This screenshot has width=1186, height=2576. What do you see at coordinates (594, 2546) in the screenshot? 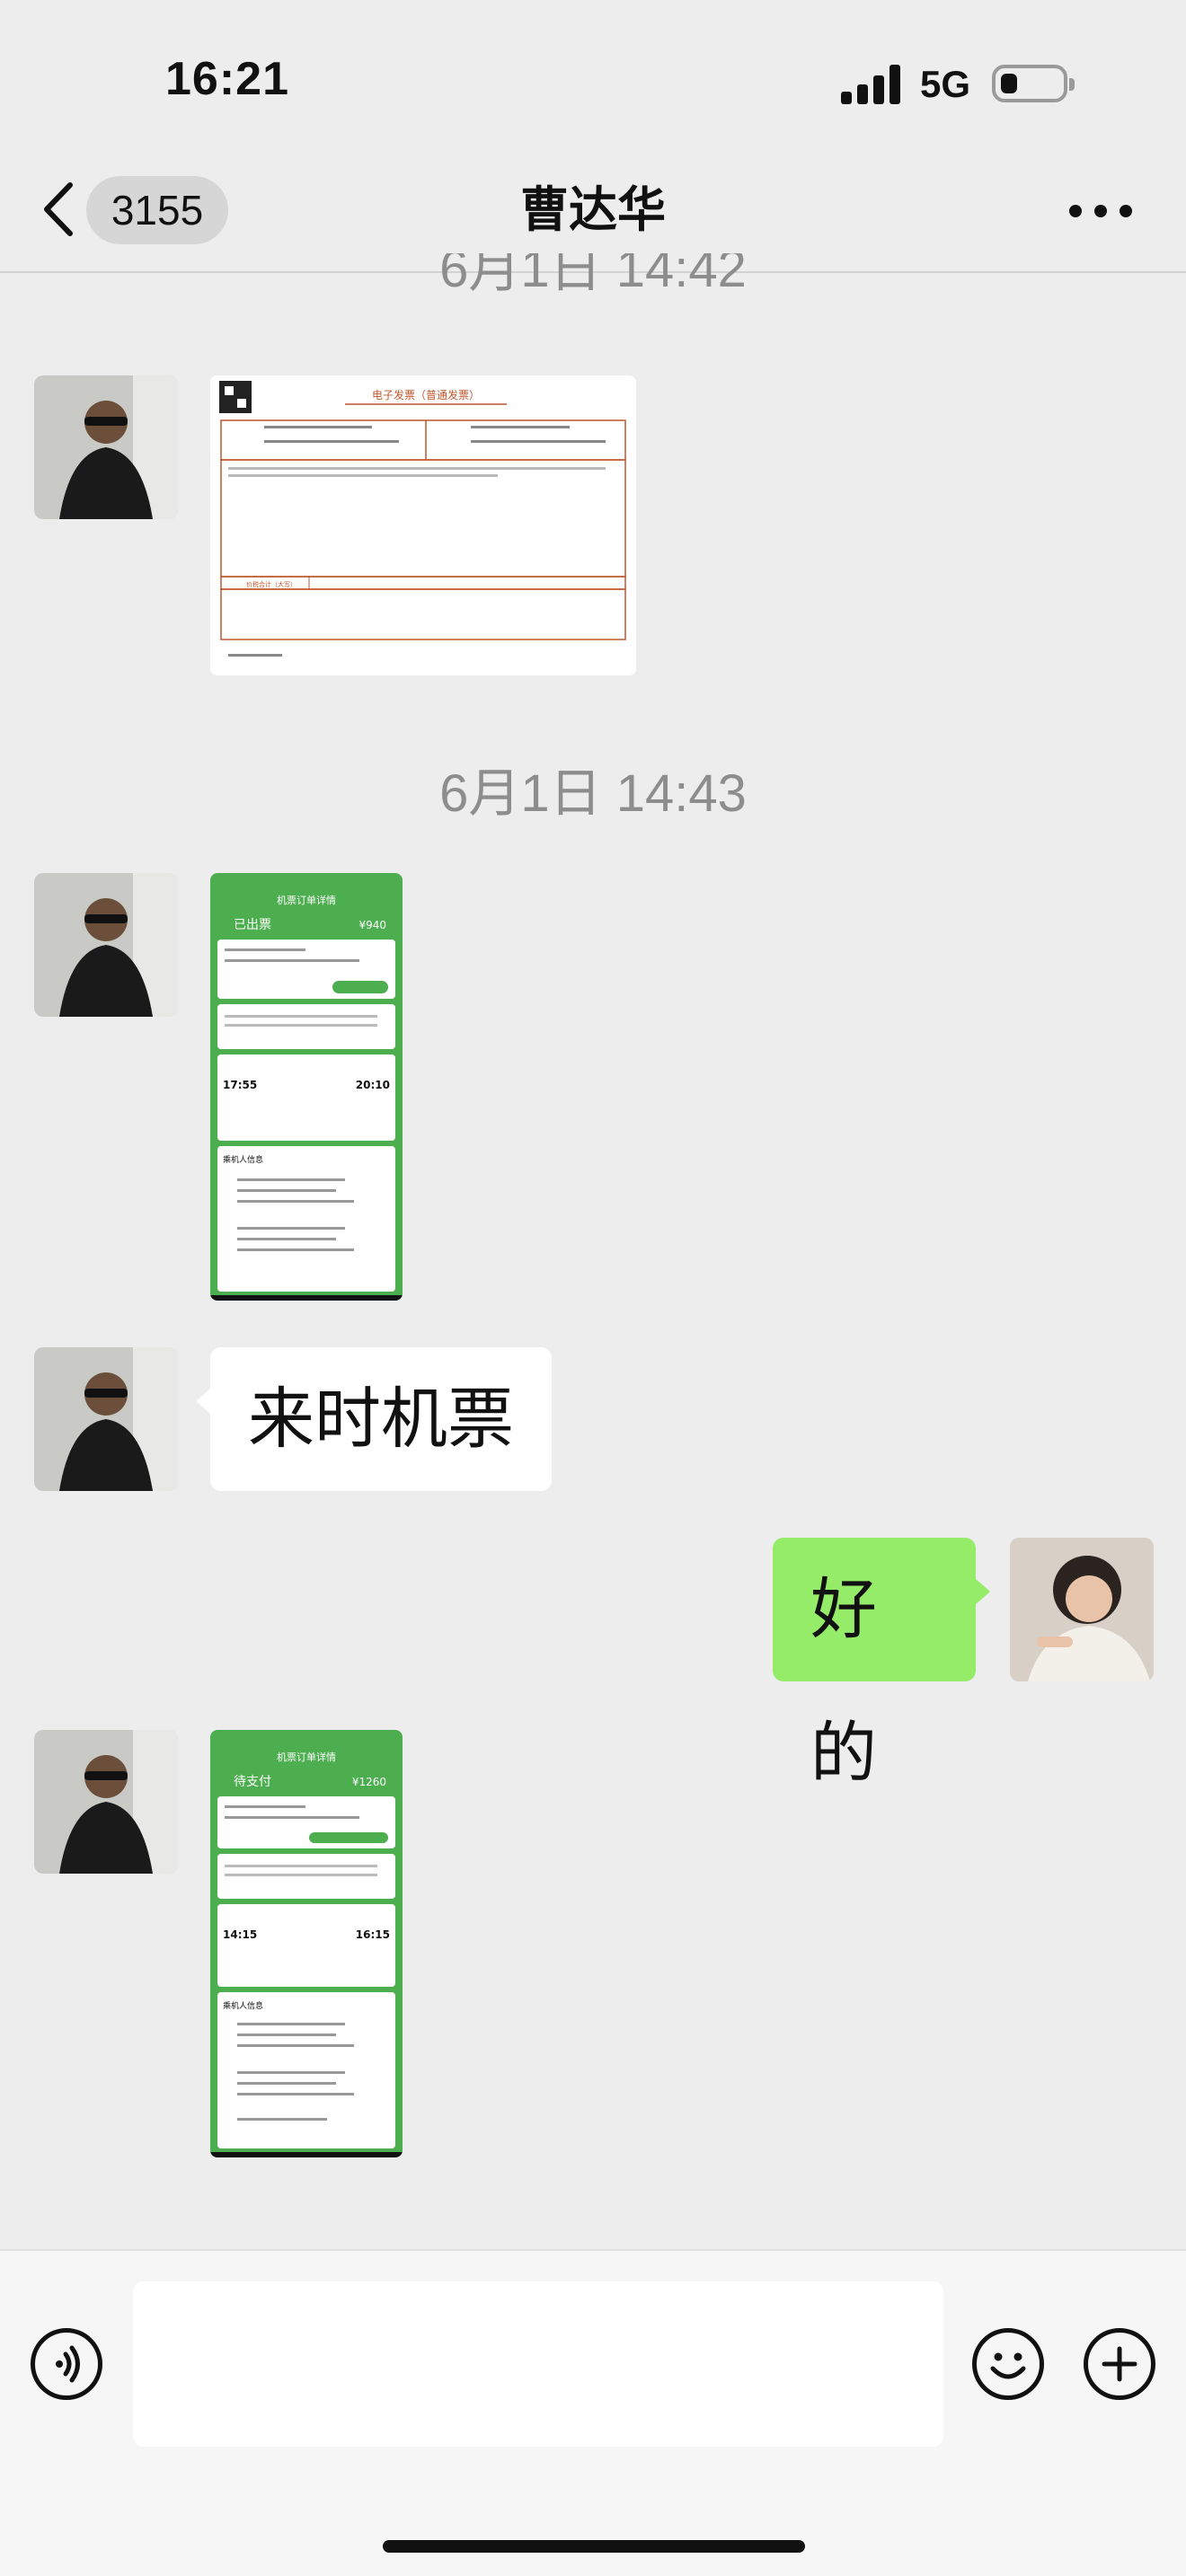
I see `home-indicator` at bounding box center [594, 2546].